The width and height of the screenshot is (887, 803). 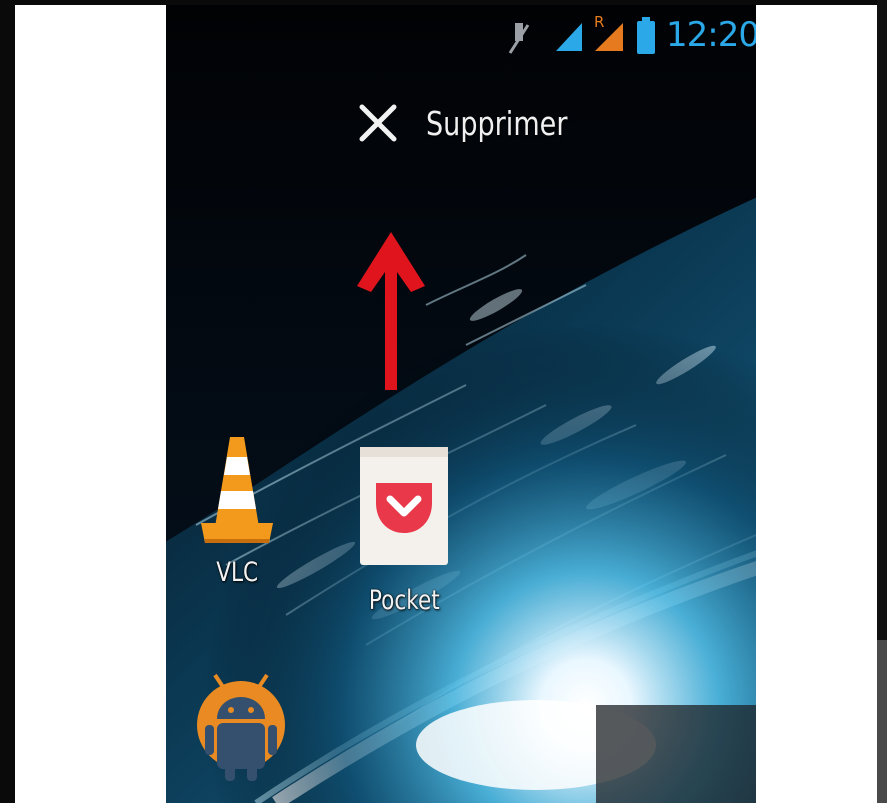 What do you see at coordinates (599, 22) in the screenshot?
I see `roaming-letter: R` at bounding box center [599, 22].